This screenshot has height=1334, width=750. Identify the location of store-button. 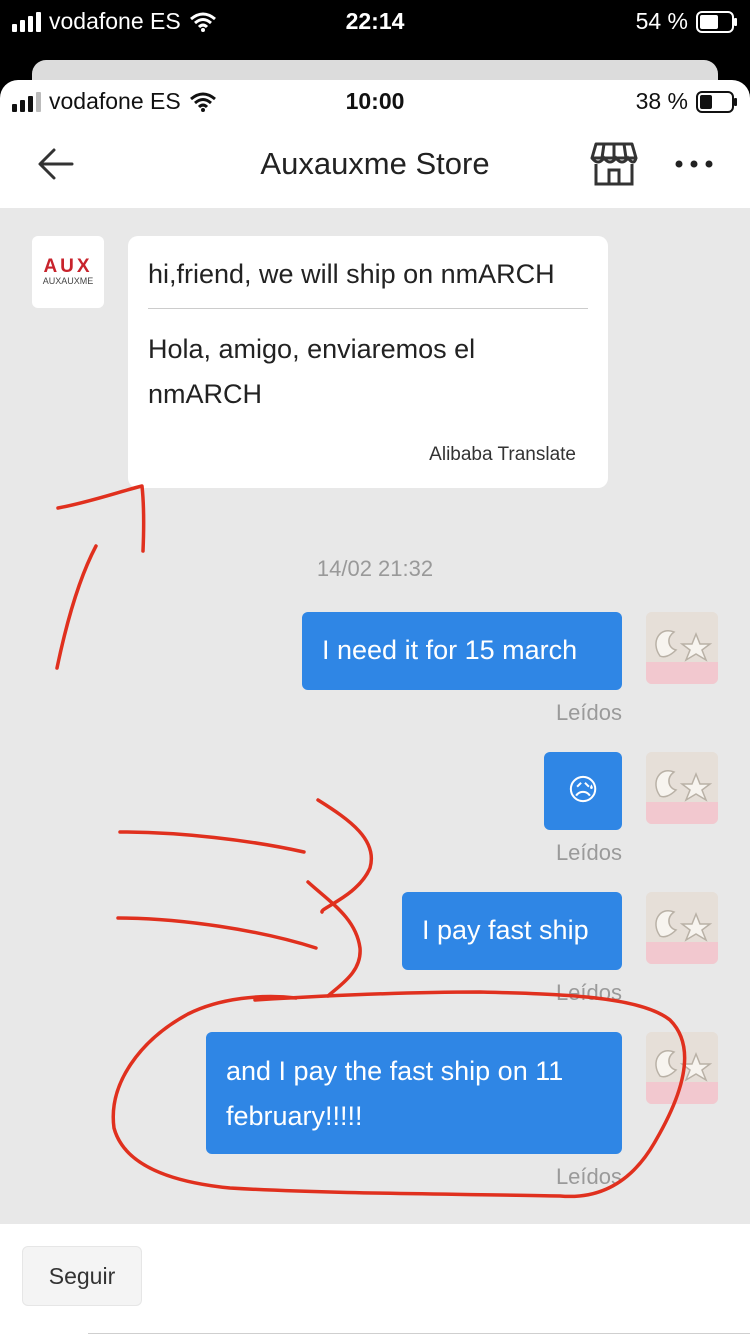
(614, 164).